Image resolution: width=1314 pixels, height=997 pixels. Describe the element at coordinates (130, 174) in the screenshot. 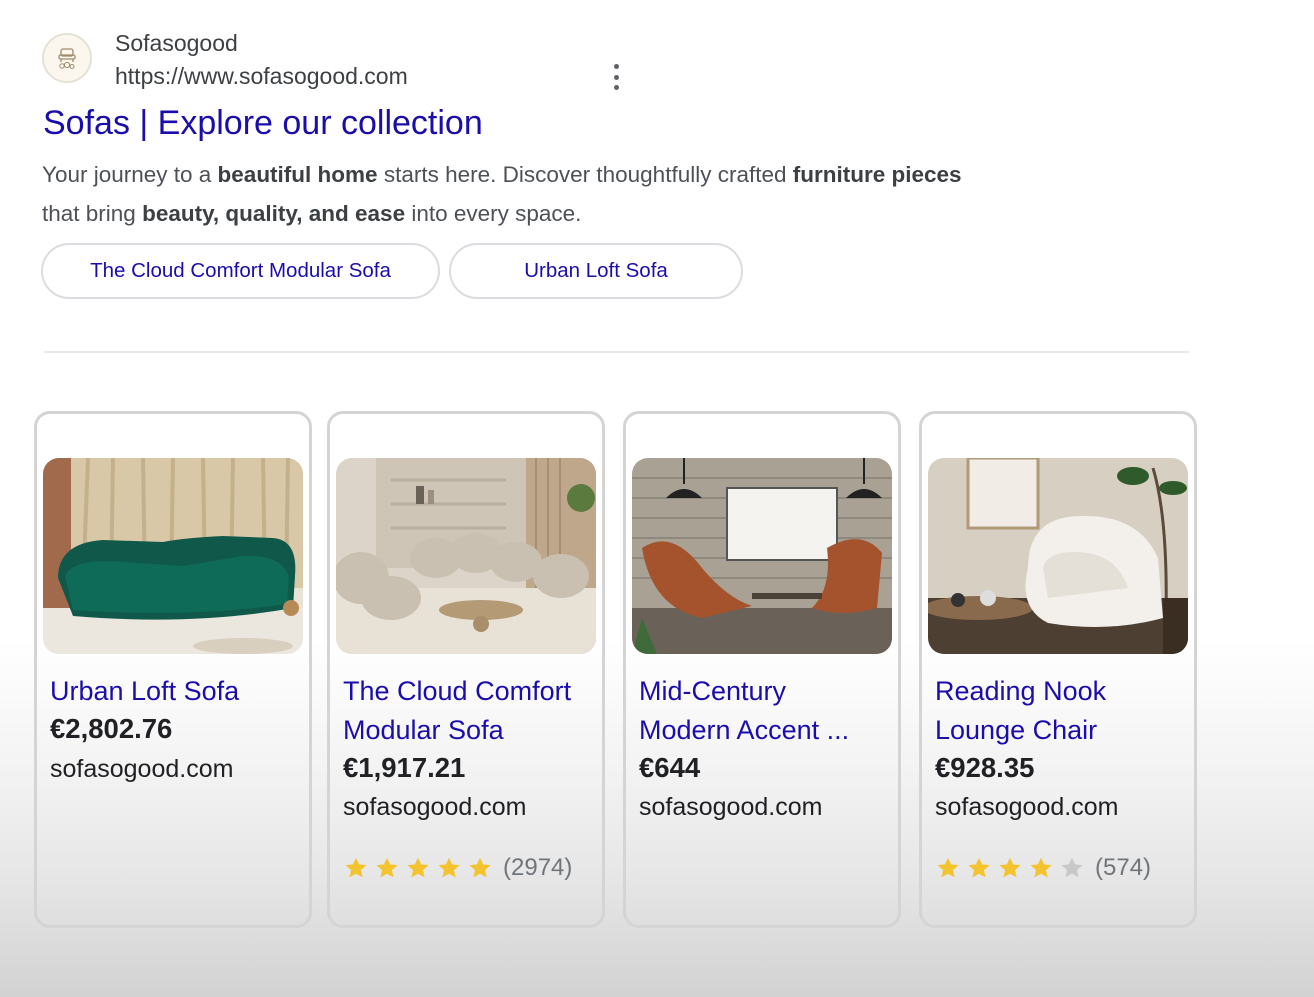

I see `snippet-text: Your journey to a` at that location.